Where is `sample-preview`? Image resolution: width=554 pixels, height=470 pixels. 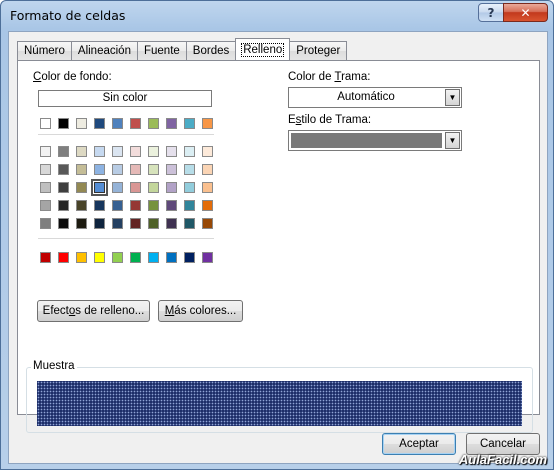
sample-preview is located at coordinates (279, 403).